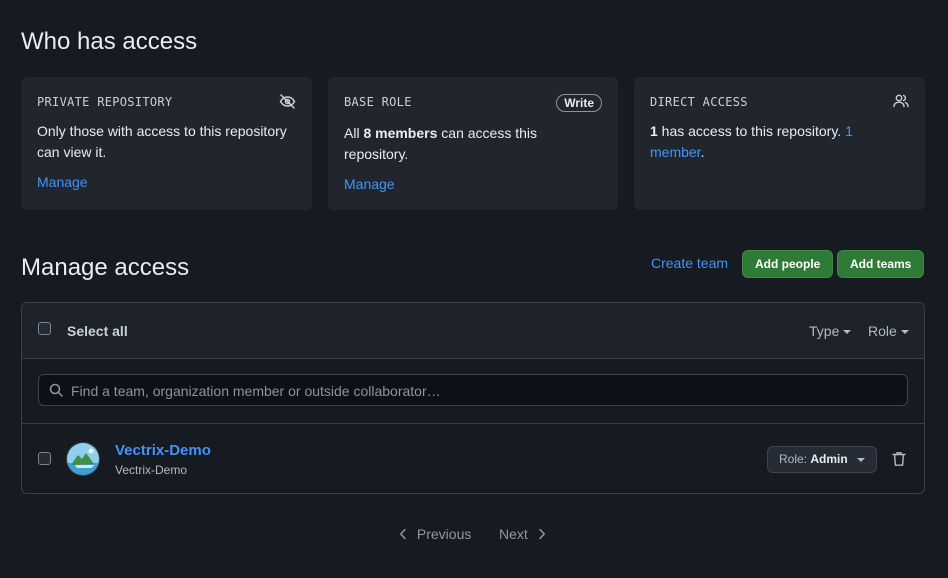  I want to click on select-all-label: Select all, so click(97, 331).